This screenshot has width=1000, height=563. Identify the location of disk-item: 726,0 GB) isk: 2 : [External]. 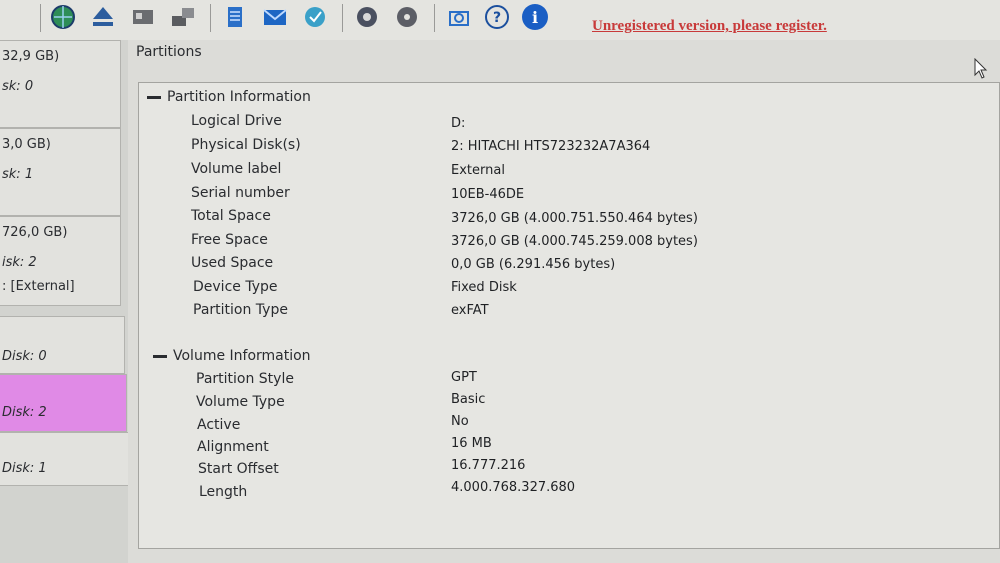
(60, 261).